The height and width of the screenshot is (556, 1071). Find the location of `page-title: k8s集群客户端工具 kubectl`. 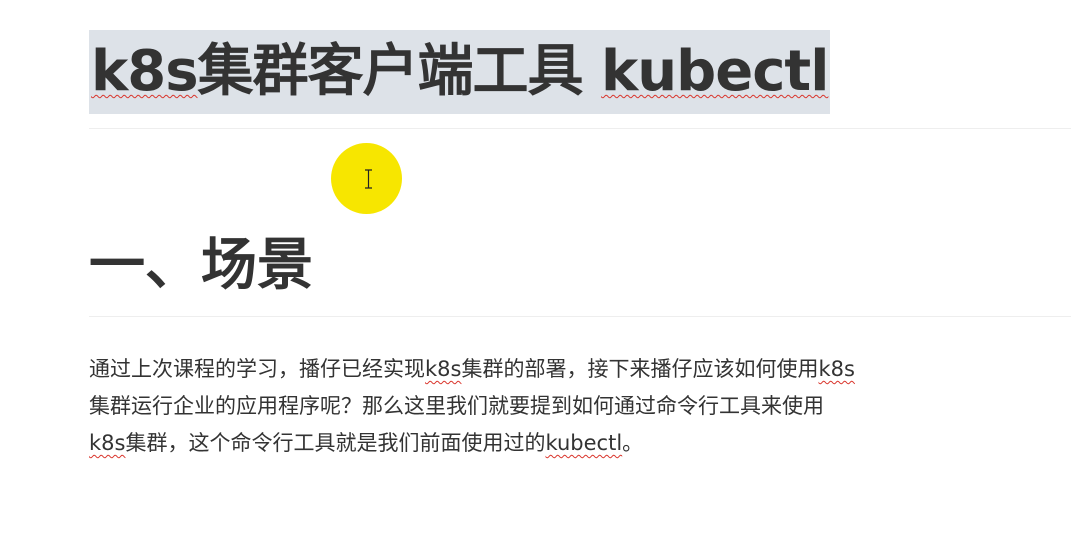

page-title: k8s集群客户端工具 kubectl is located at coordinates (460, 72).